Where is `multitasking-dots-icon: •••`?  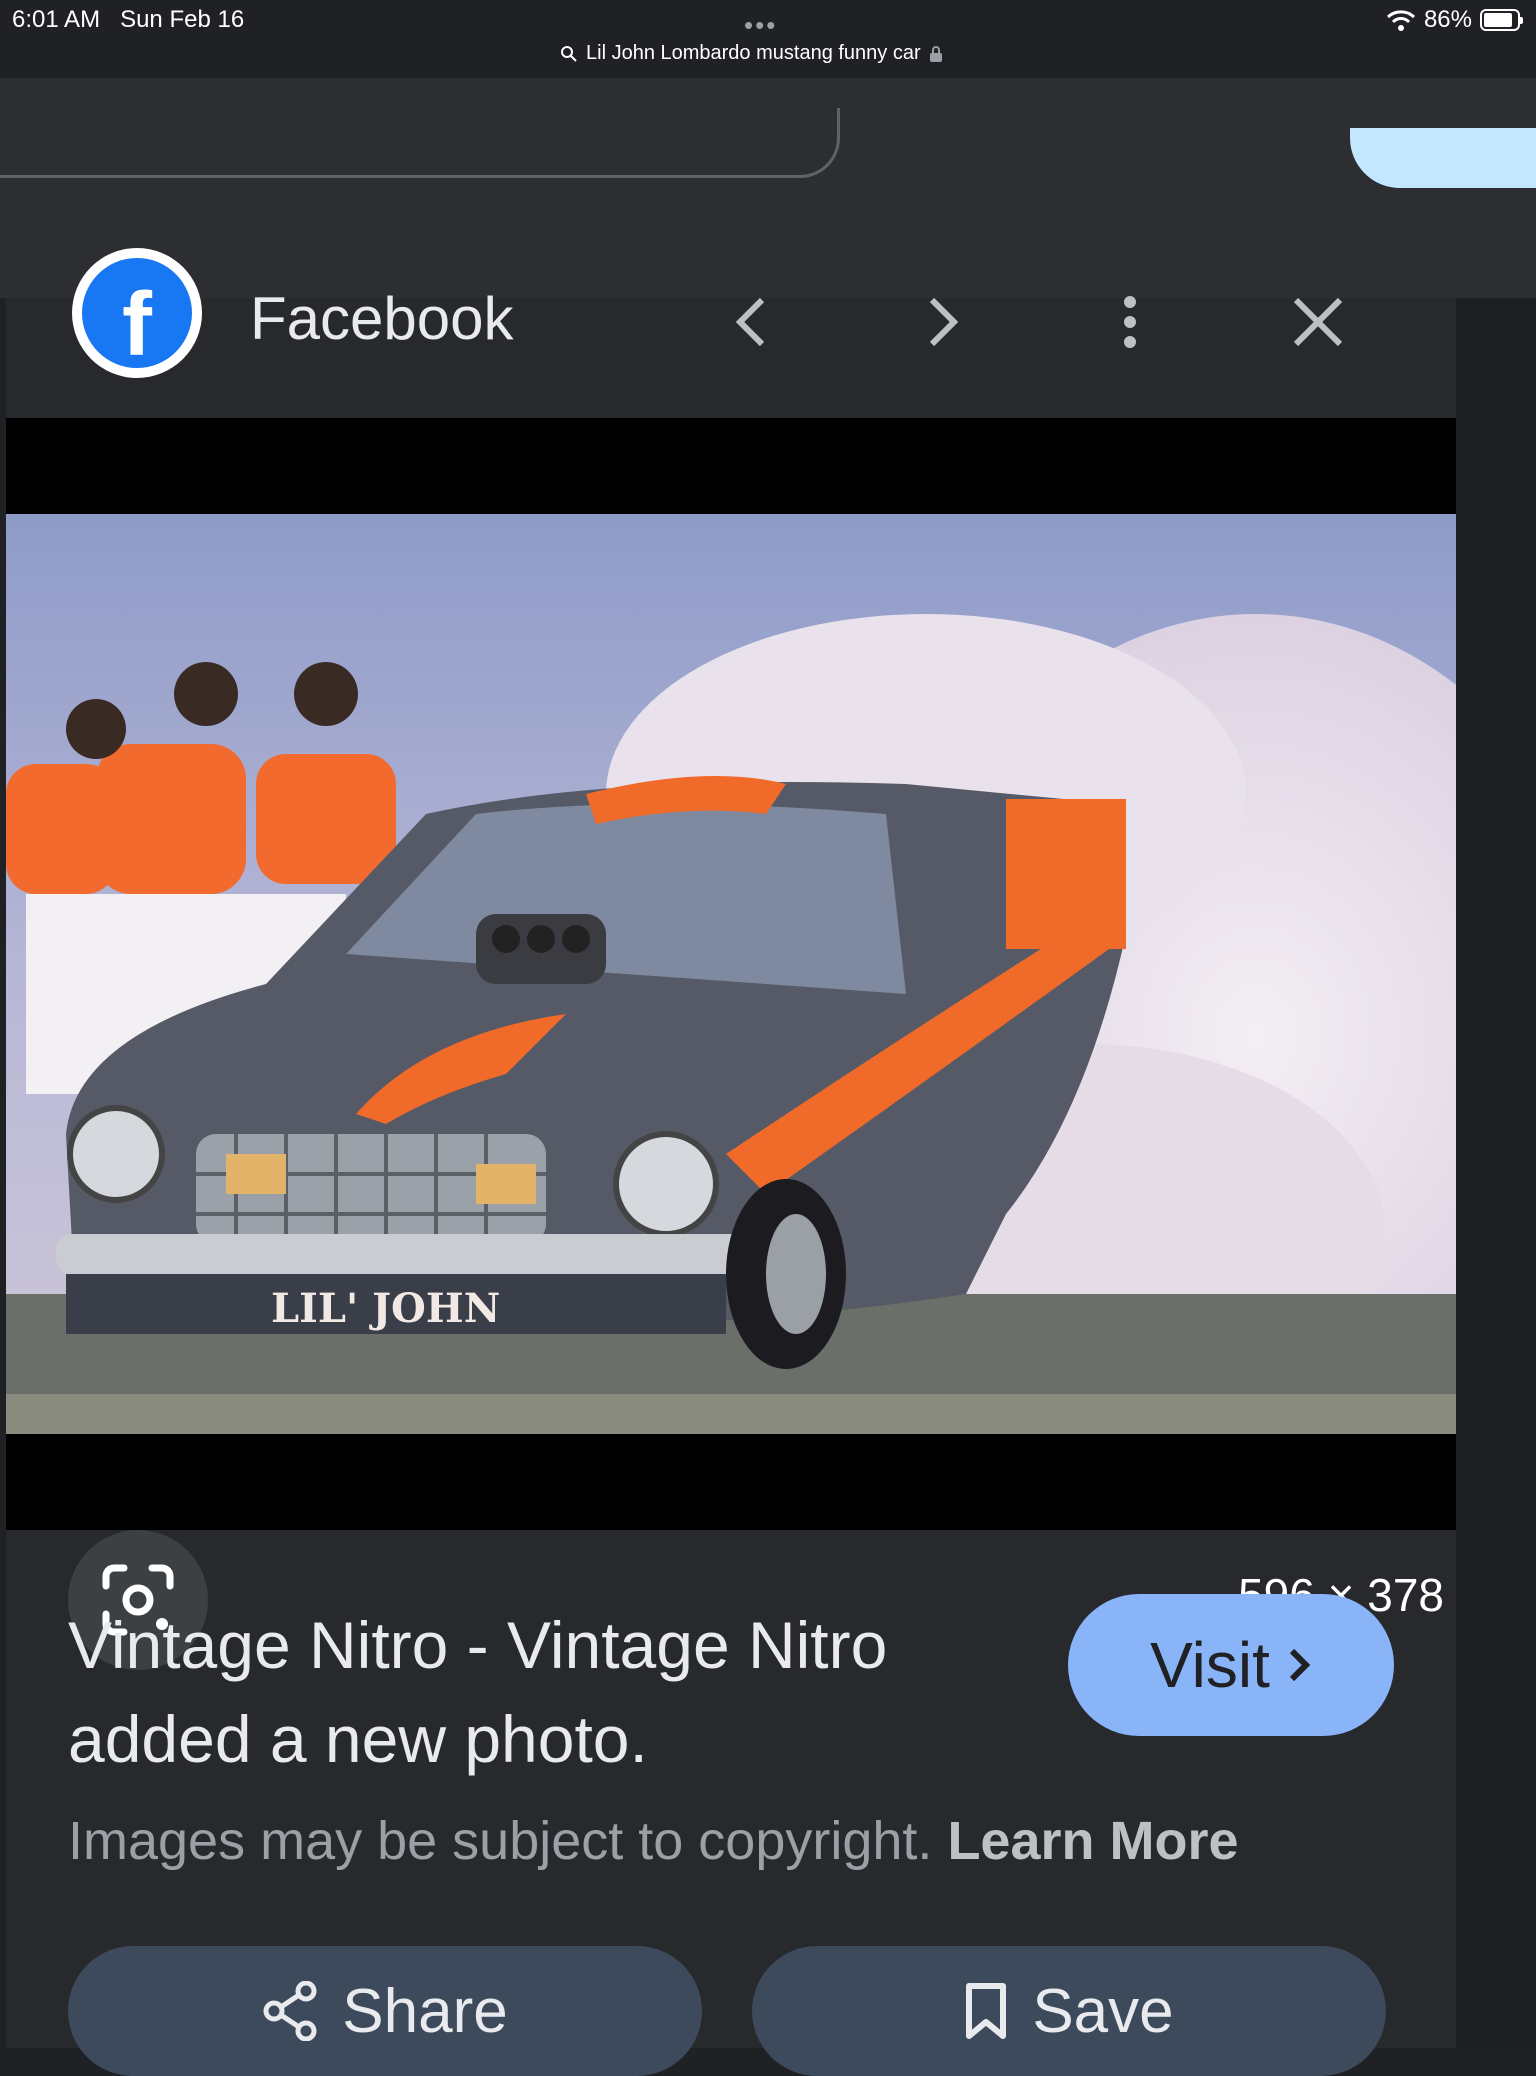 multitasking-dots-icon: ••• is located at coordinates (760, 25).